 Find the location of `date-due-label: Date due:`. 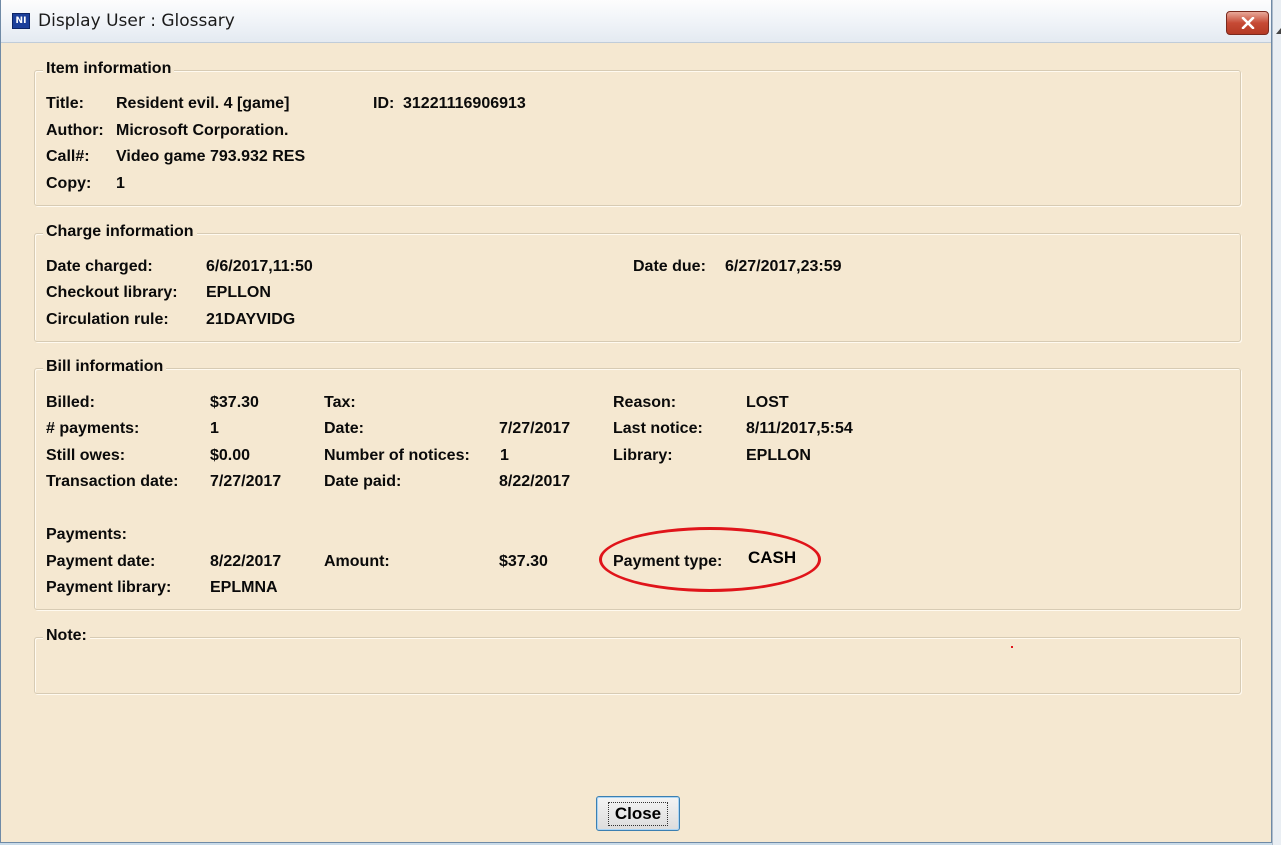

date-due-label: Date due: is located at coordinates (669, 266).